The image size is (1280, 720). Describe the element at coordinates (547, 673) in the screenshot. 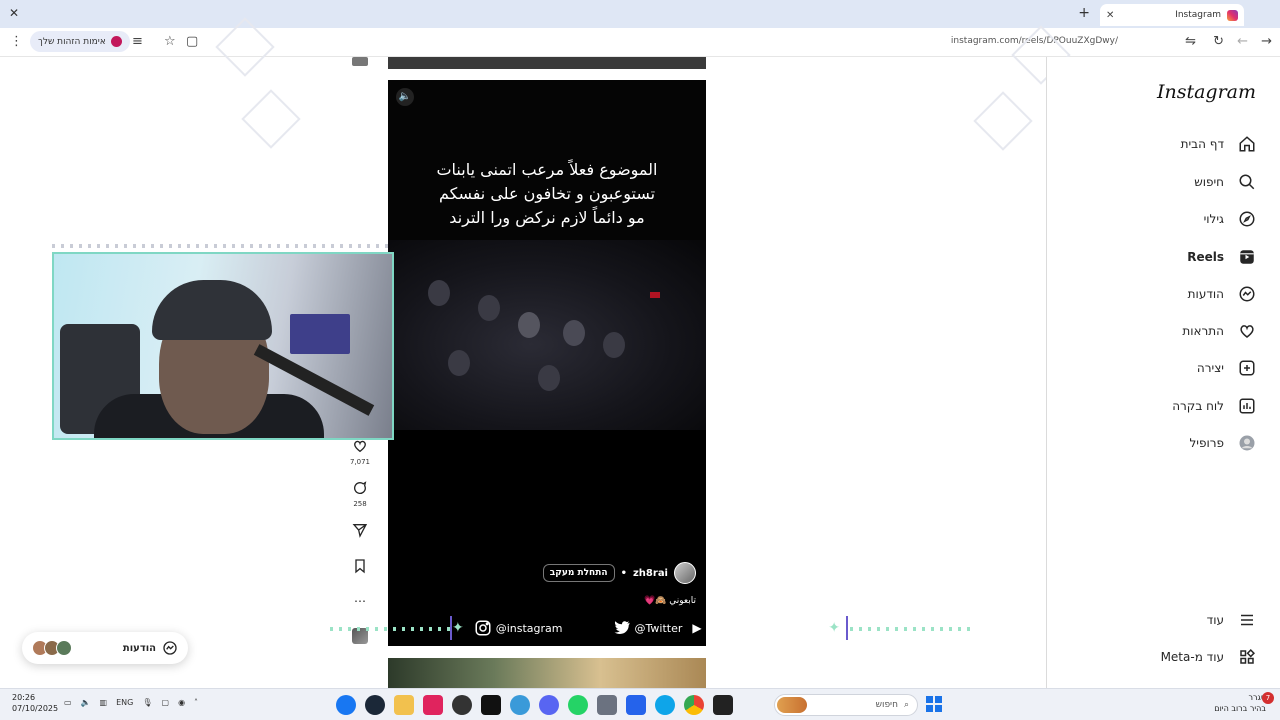

I see `next-reel-thumbnail` at that location.